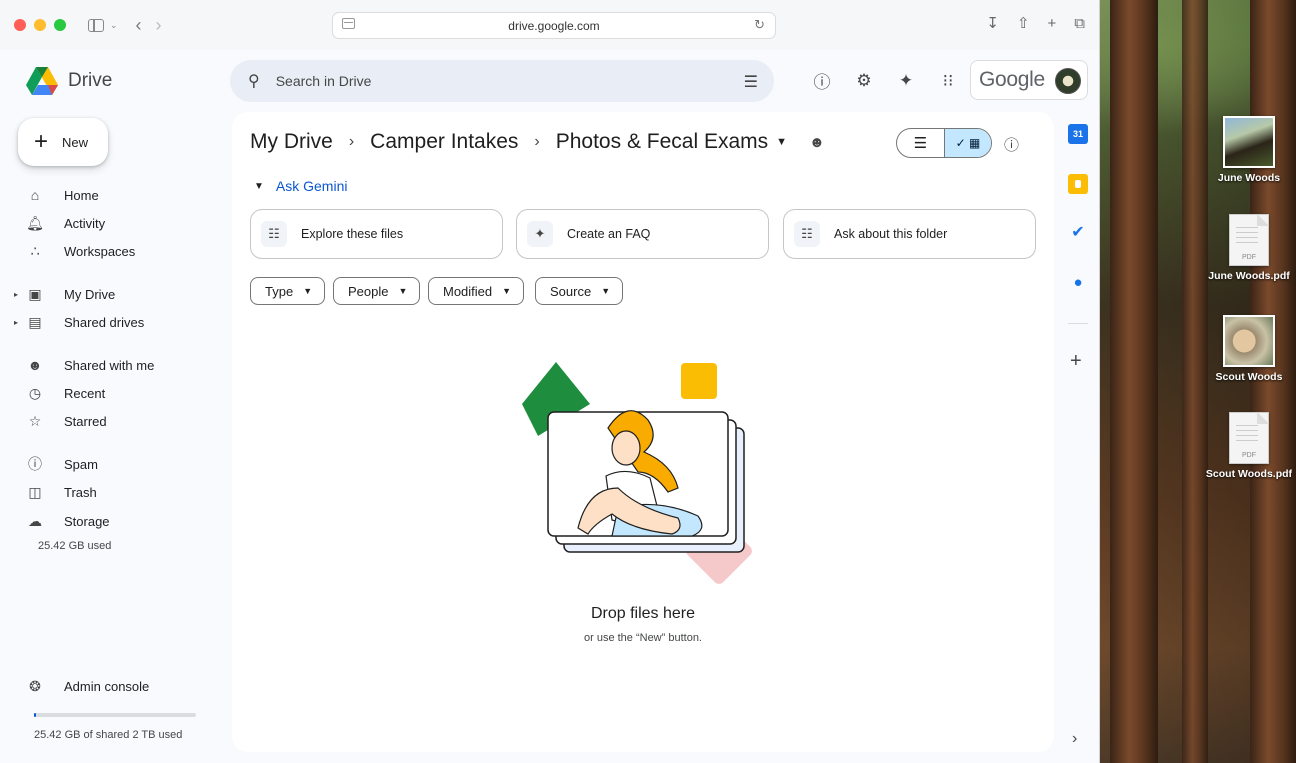  What do you see at coordinates (85, 393) in the screenshot?
I see `nav-item-label: Recent` at bounding box center [85, 393].